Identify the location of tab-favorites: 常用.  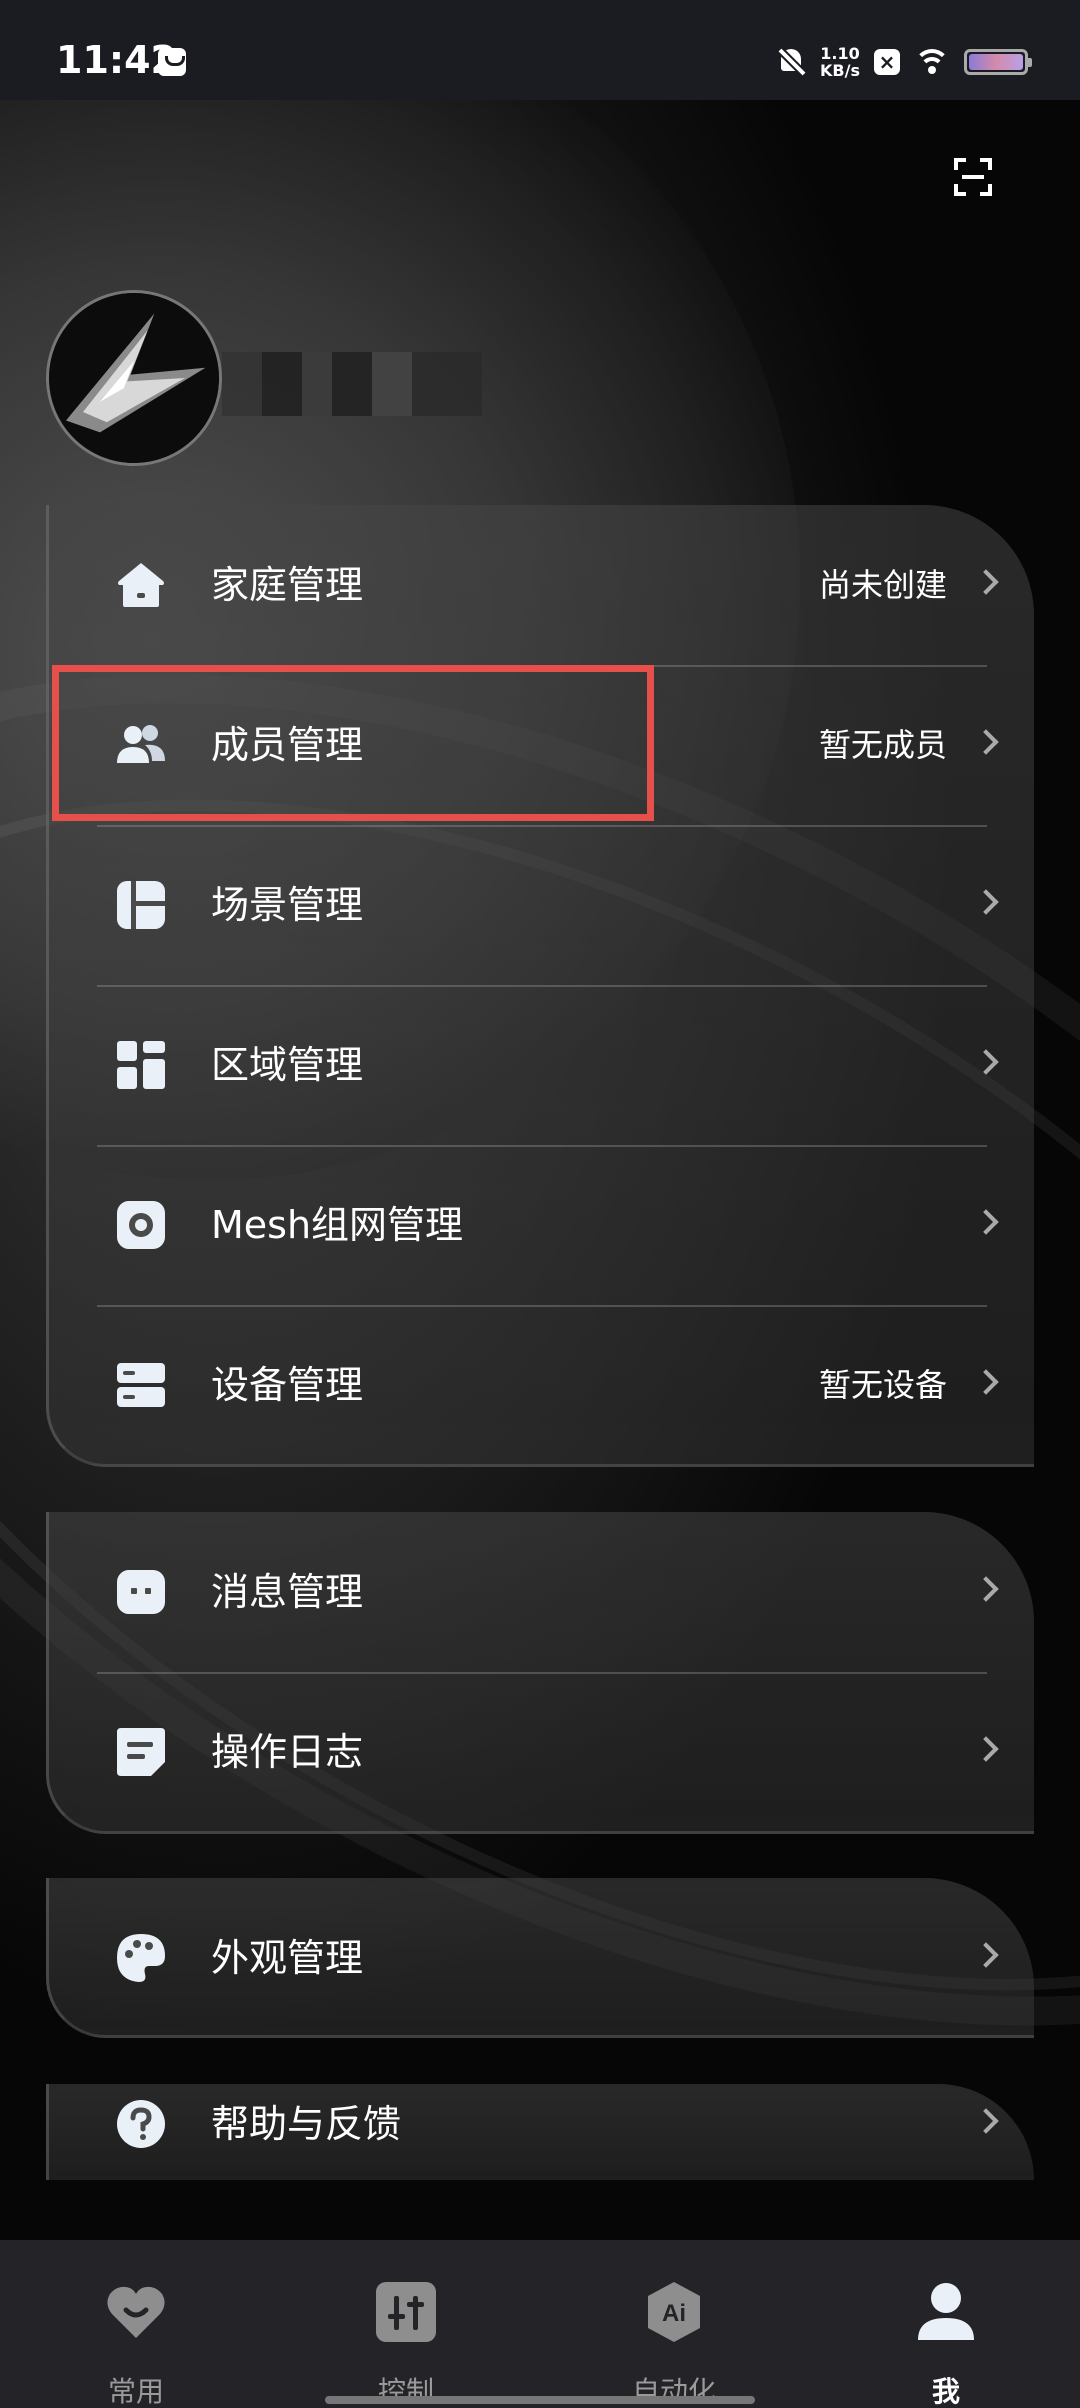
(136, 2324).